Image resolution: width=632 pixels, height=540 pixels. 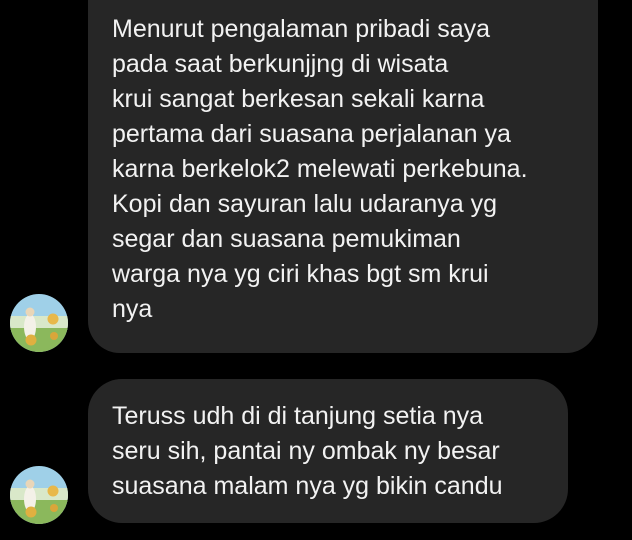 What do you see at coordinates (311, 134) in the screenshot?
I see `message-line: pertama dari suasana perjalanan ya` at bounding box center [311, 134].